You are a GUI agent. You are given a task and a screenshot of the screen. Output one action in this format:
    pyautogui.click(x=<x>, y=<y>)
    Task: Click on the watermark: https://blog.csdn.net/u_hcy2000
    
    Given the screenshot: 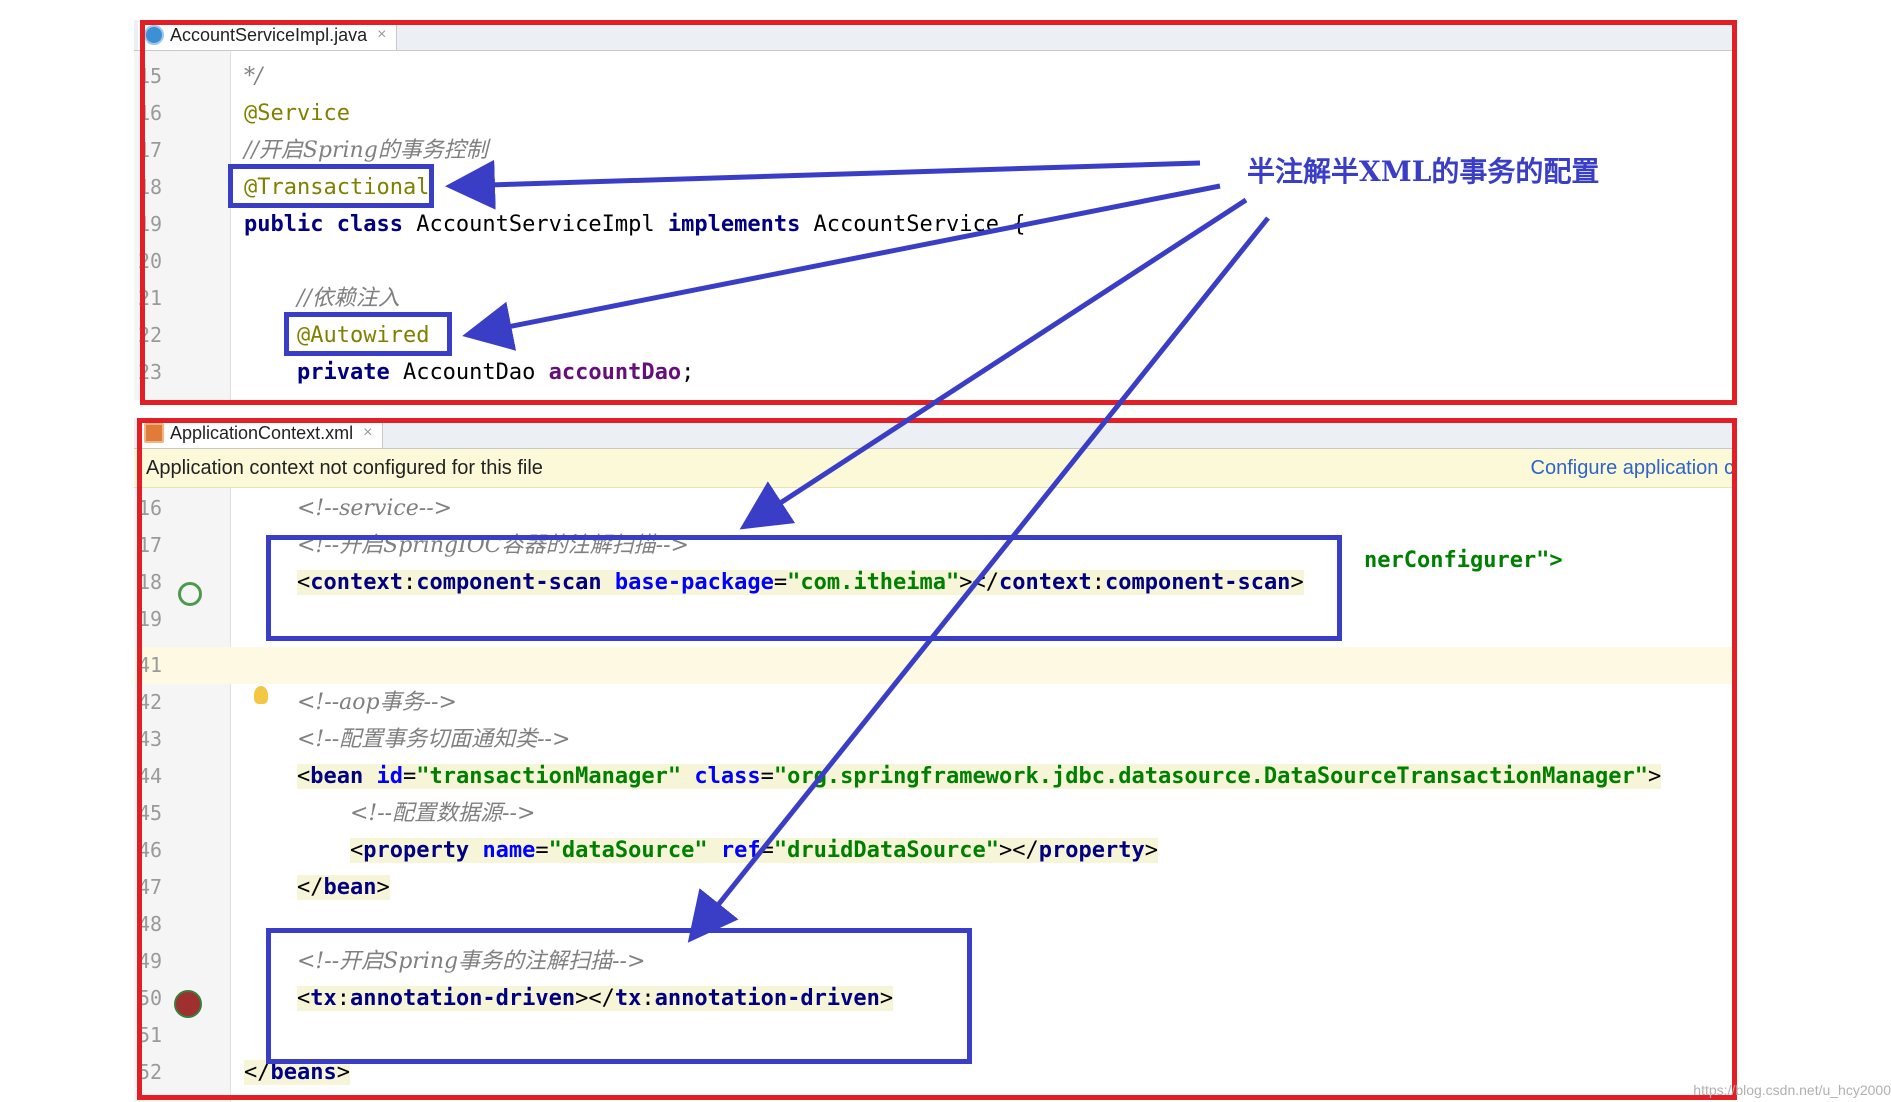 What is the action you would take?
    pyautogui.click(x=1792, y=1090)
    